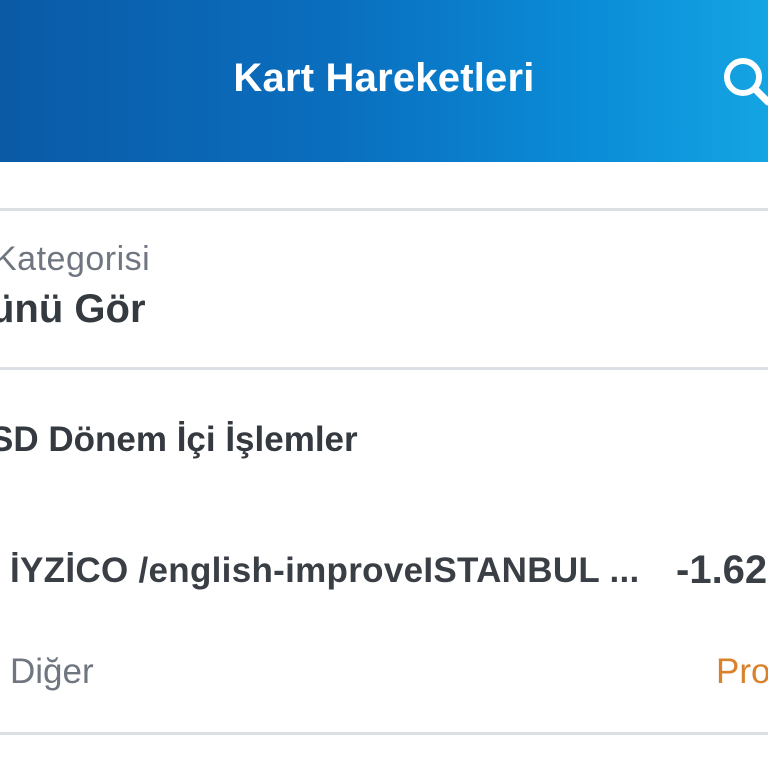 The height and width of the screenshot is (768, 768). Describe the element at coordinates (73, 309) in the screenshot. I see `category-filter-value: ünü Gör` at that location.